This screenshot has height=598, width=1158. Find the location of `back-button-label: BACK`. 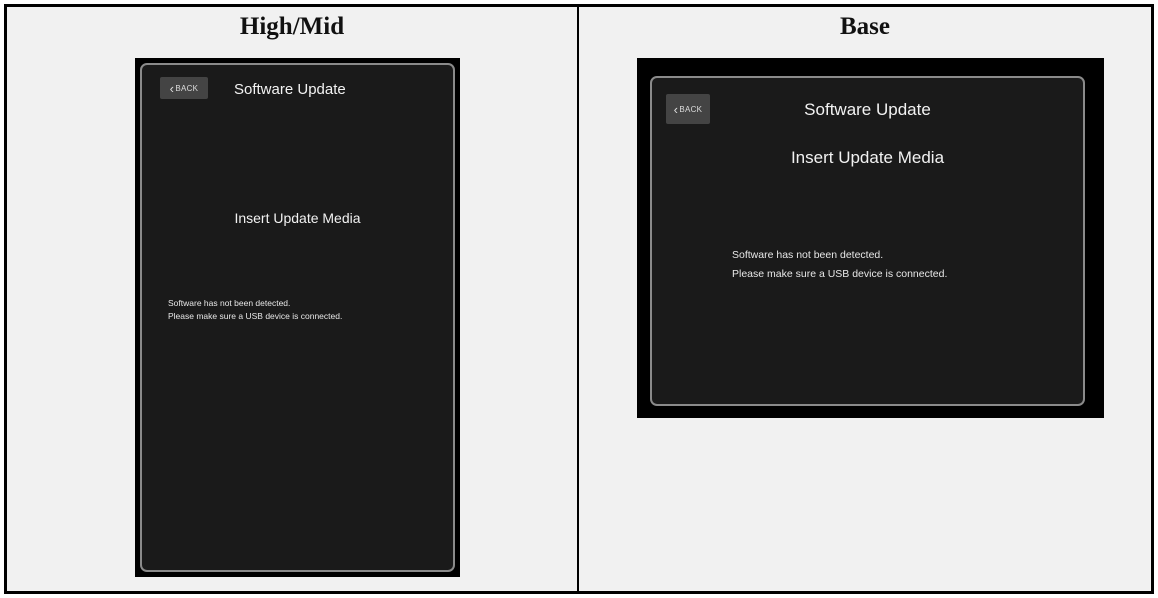

back-button-label: BACK is located at coordinates (187, 88).